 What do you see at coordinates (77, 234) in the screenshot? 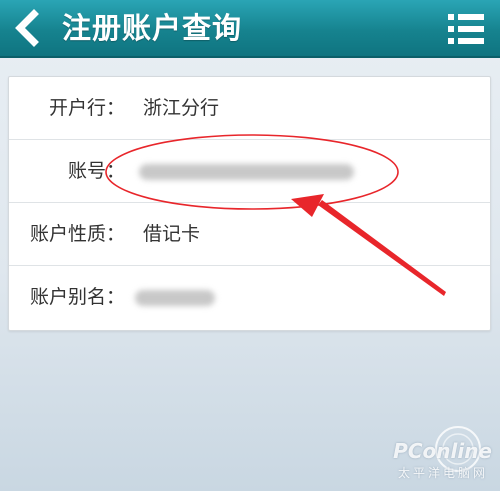
I see `account-type-label: 账户性质：` at bounding box center [77, 234].